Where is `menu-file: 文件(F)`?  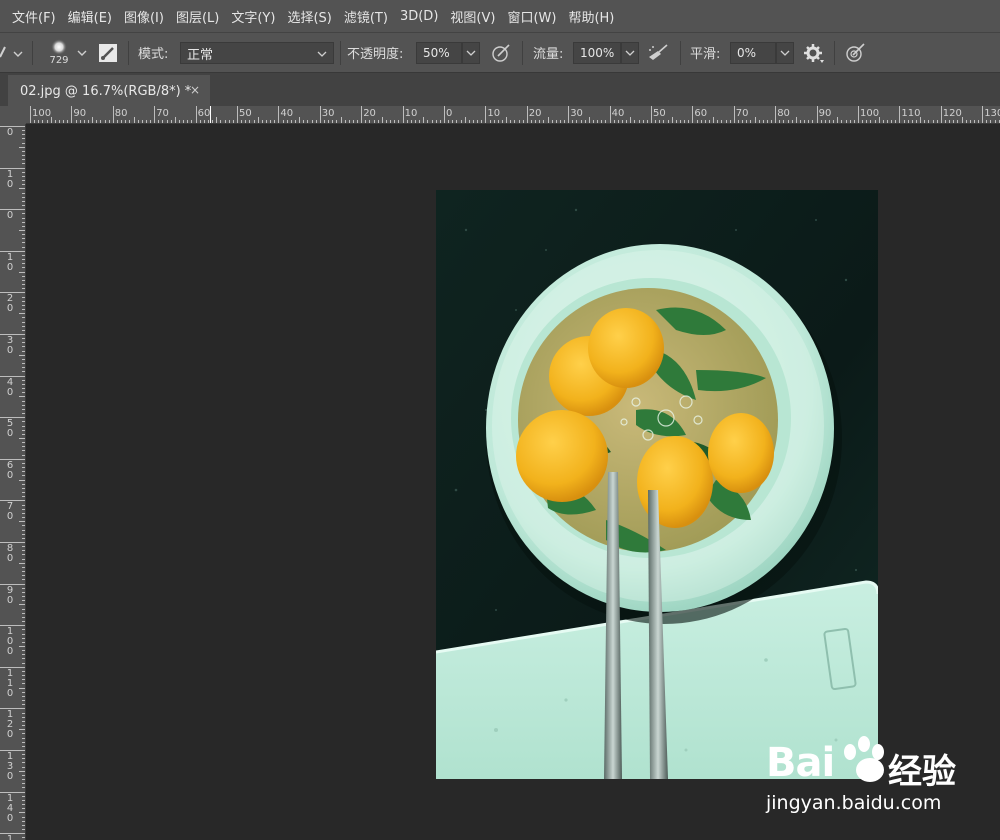
menu-file: 文件(F) is located at coordinates (31, 16).